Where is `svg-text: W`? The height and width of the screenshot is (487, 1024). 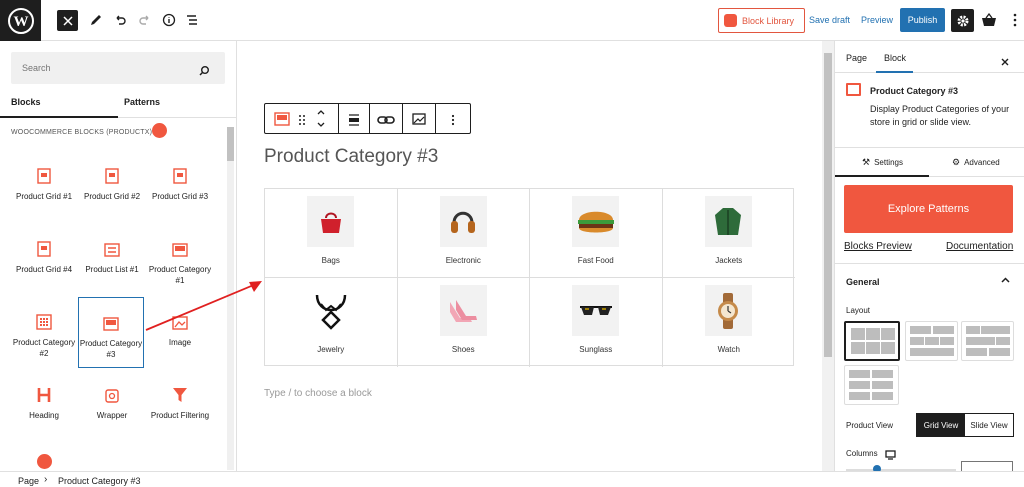
svg-text: W is located at coordinates (20, 22).